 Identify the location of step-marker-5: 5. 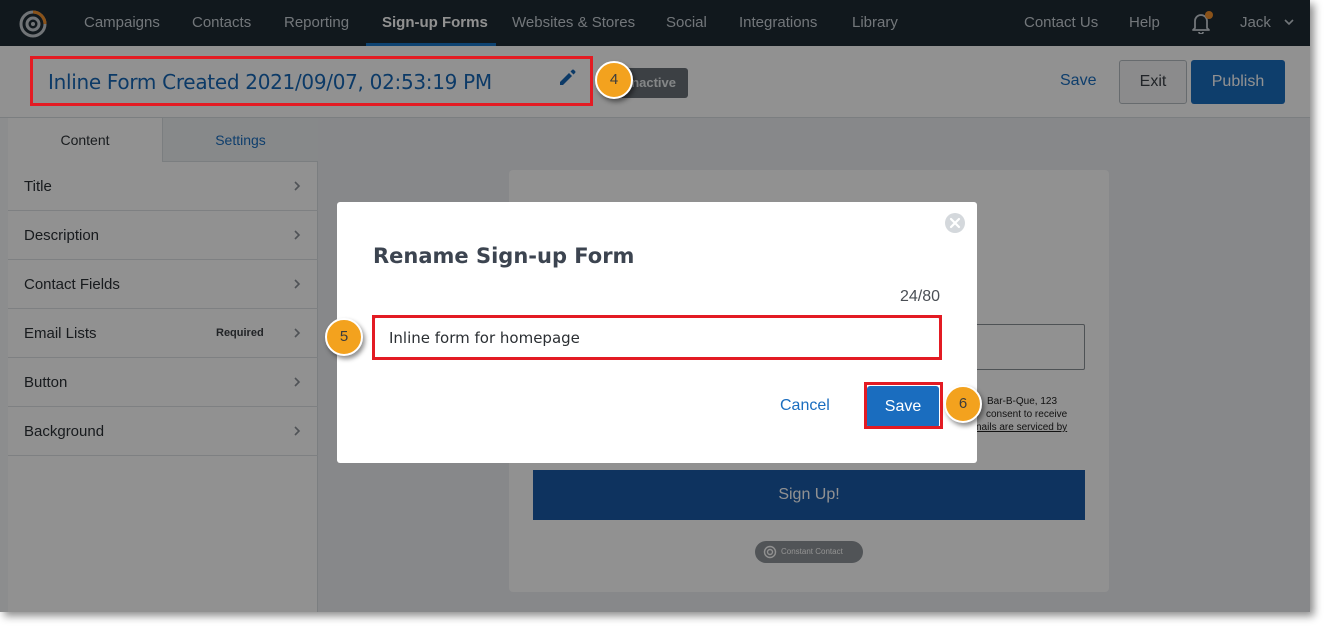
(344, 337).